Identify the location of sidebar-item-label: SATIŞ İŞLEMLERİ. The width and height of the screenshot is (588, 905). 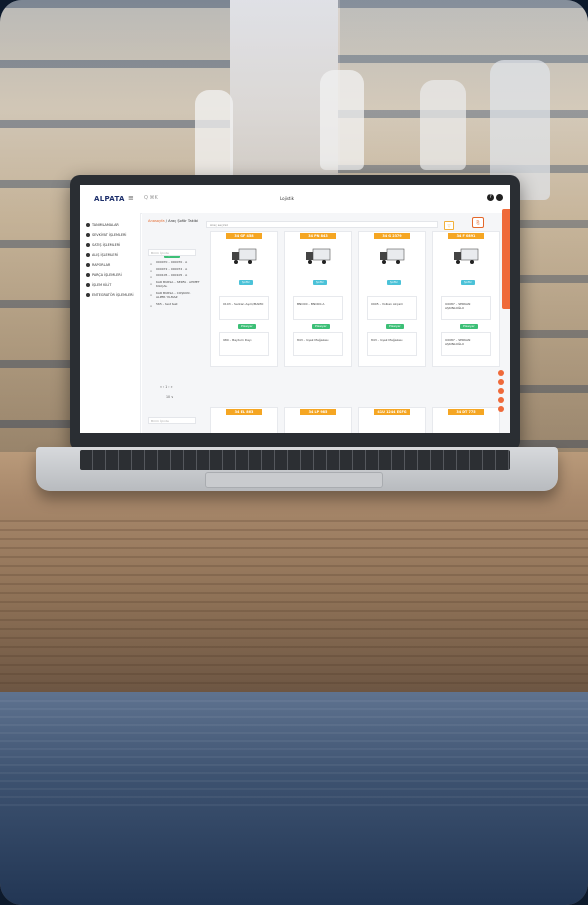
(106, 244).